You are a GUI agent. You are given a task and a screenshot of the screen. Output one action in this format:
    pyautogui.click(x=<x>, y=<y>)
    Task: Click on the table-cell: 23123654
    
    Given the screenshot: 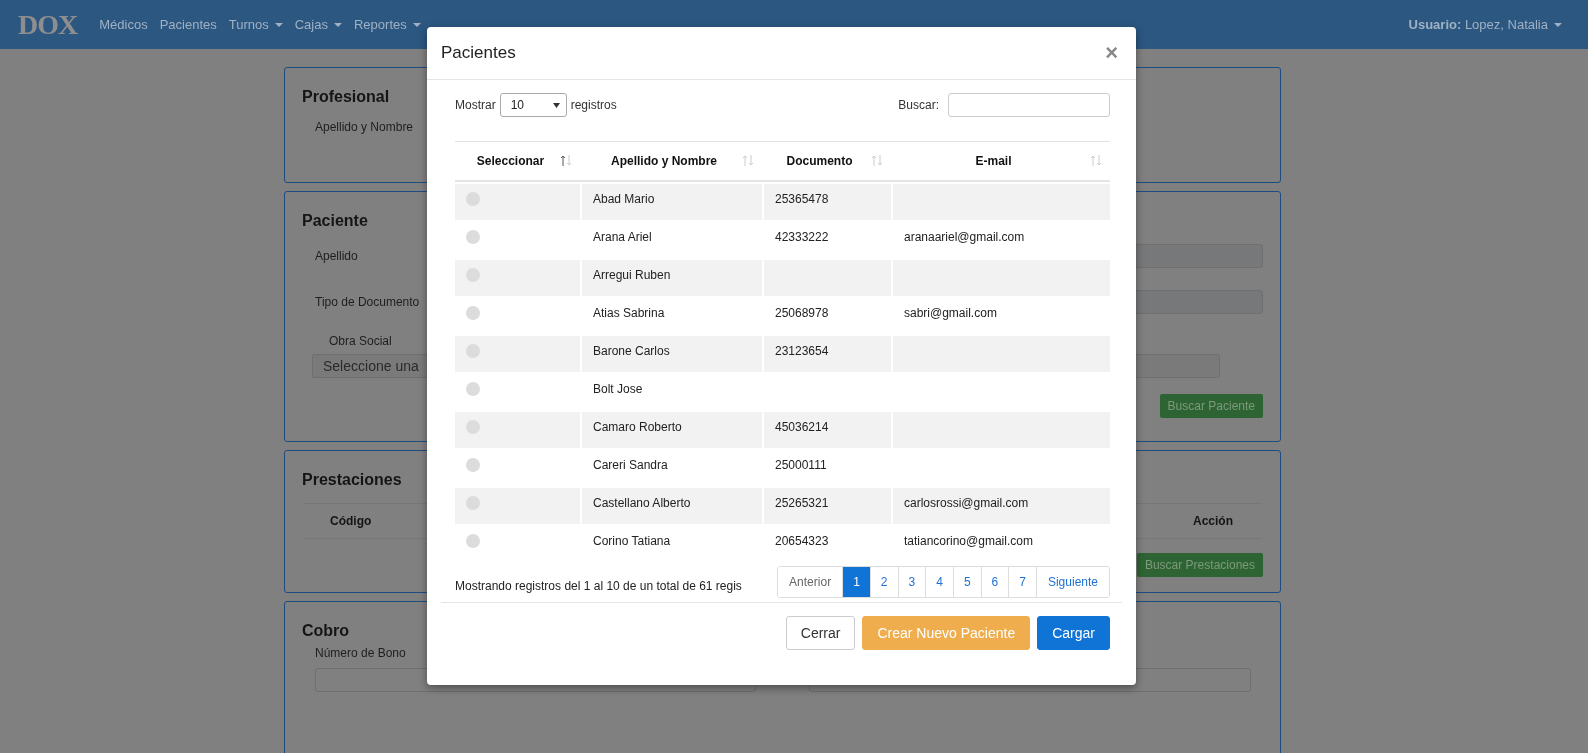 What is the action you would take?
    pyautogui.click(x=802, y=351)
    